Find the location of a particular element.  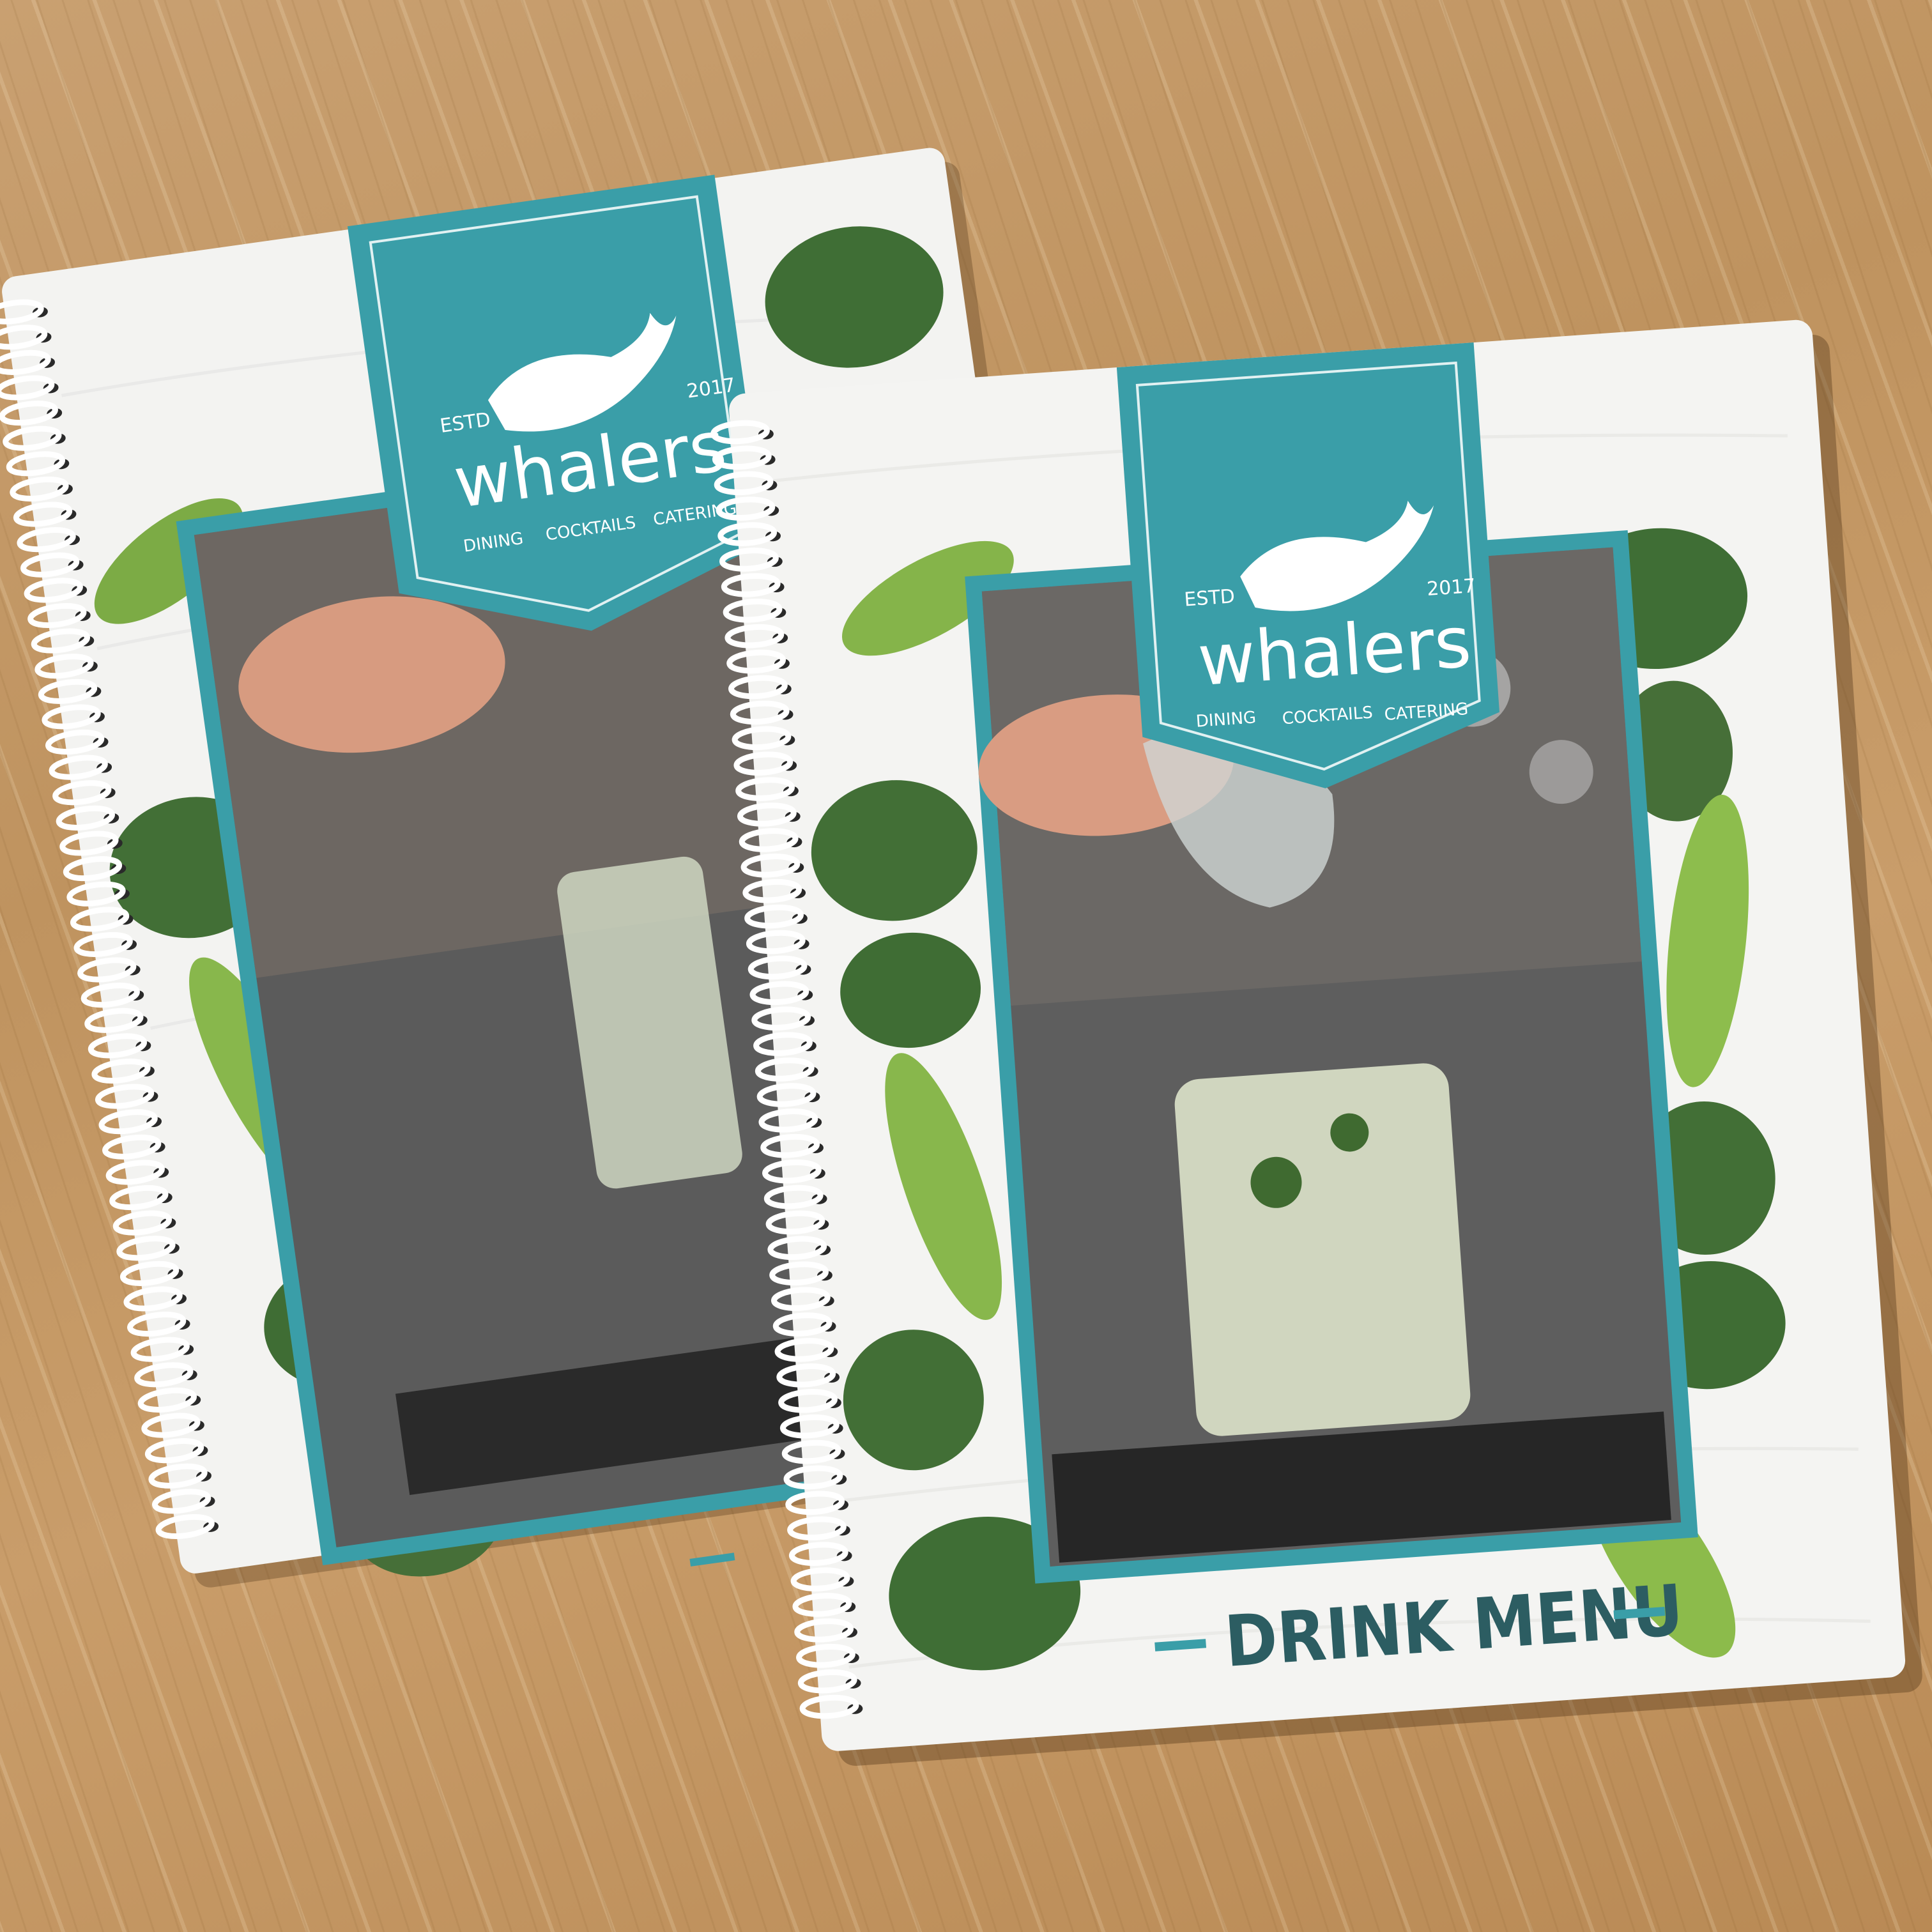

front-year-label: 2017 is located at coordinates (1451, 588).